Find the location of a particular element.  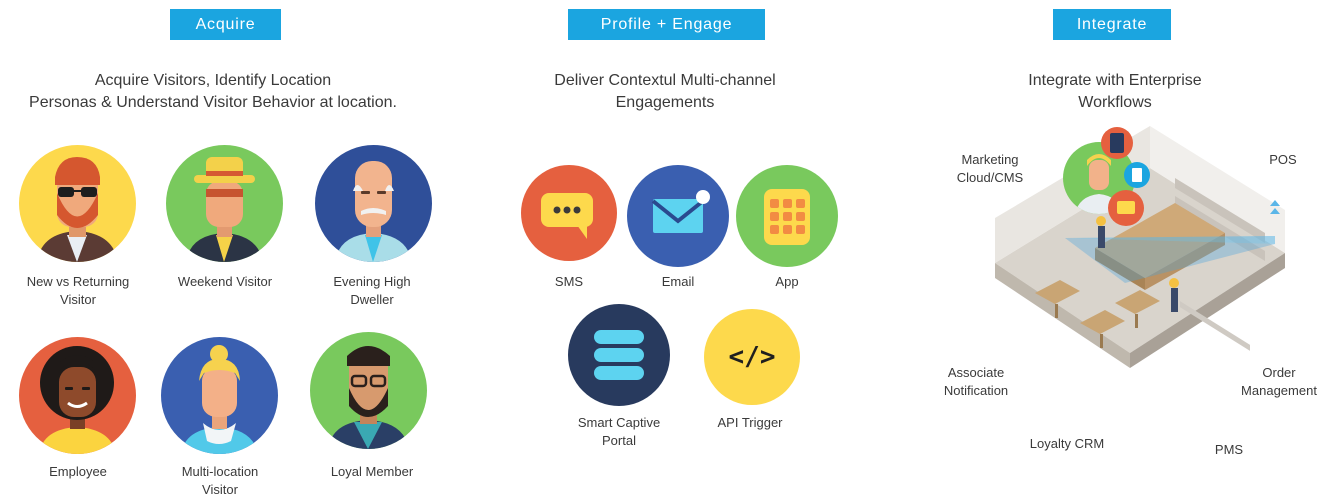

document-badge is located at coordinates (1137, 175).